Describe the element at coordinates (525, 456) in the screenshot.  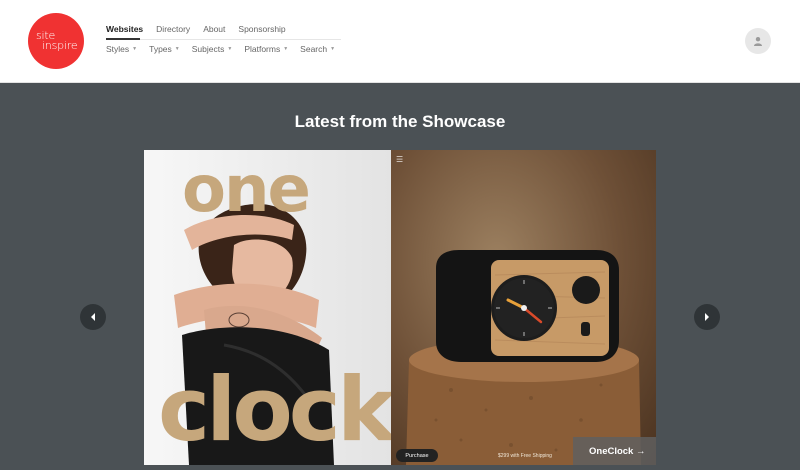
I see `price-text: $299 with Free Shipping` at that location.